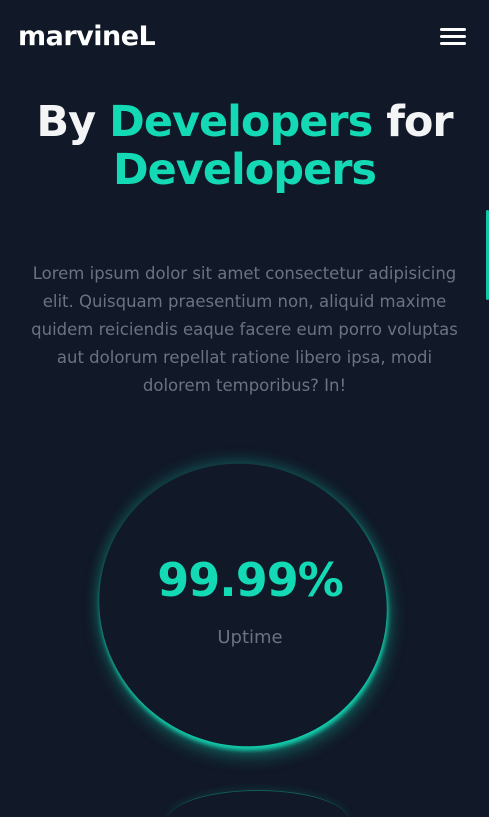 This screenshot has height=817, width=489. I want to click on hero-title-accent-2: Developers, so click(244, 170).